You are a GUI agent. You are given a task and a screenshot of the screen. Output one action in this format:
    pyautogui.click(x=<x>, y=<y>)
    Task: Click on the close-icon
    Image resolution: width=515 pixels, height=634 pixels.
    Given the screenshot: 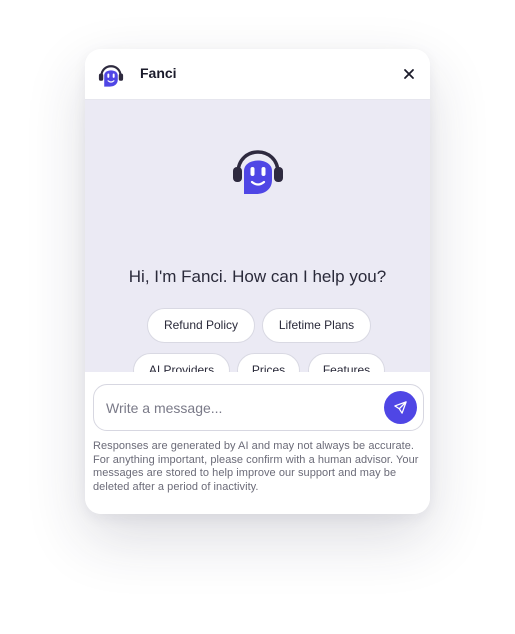 What is the action you would take?
    pyautogui.click(x=409, y=74)
    